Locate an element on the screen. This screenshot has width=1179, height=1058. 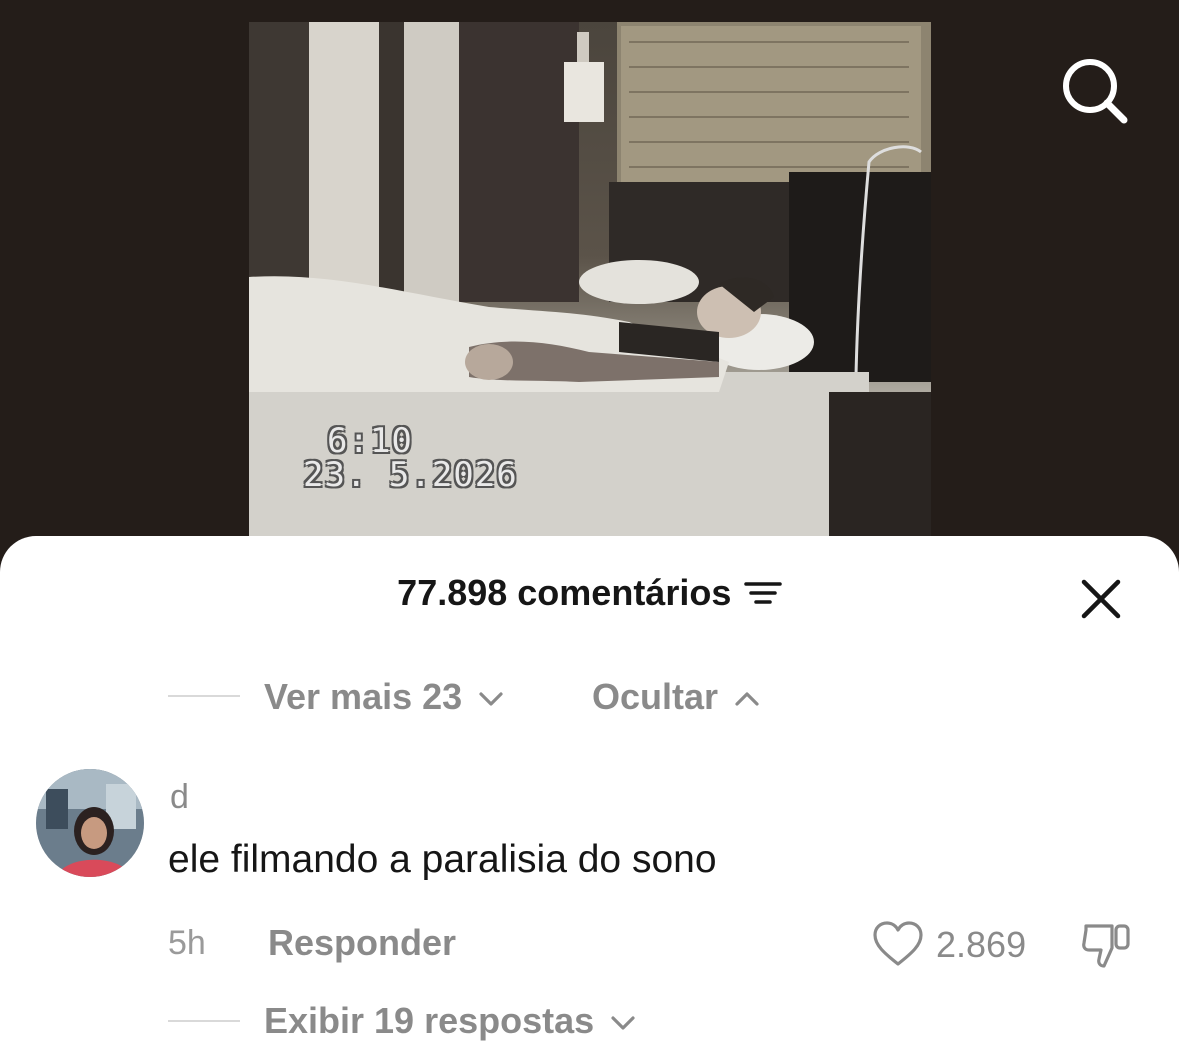
hide-replies-button: Ocultar is located at coordinates (676, 697).